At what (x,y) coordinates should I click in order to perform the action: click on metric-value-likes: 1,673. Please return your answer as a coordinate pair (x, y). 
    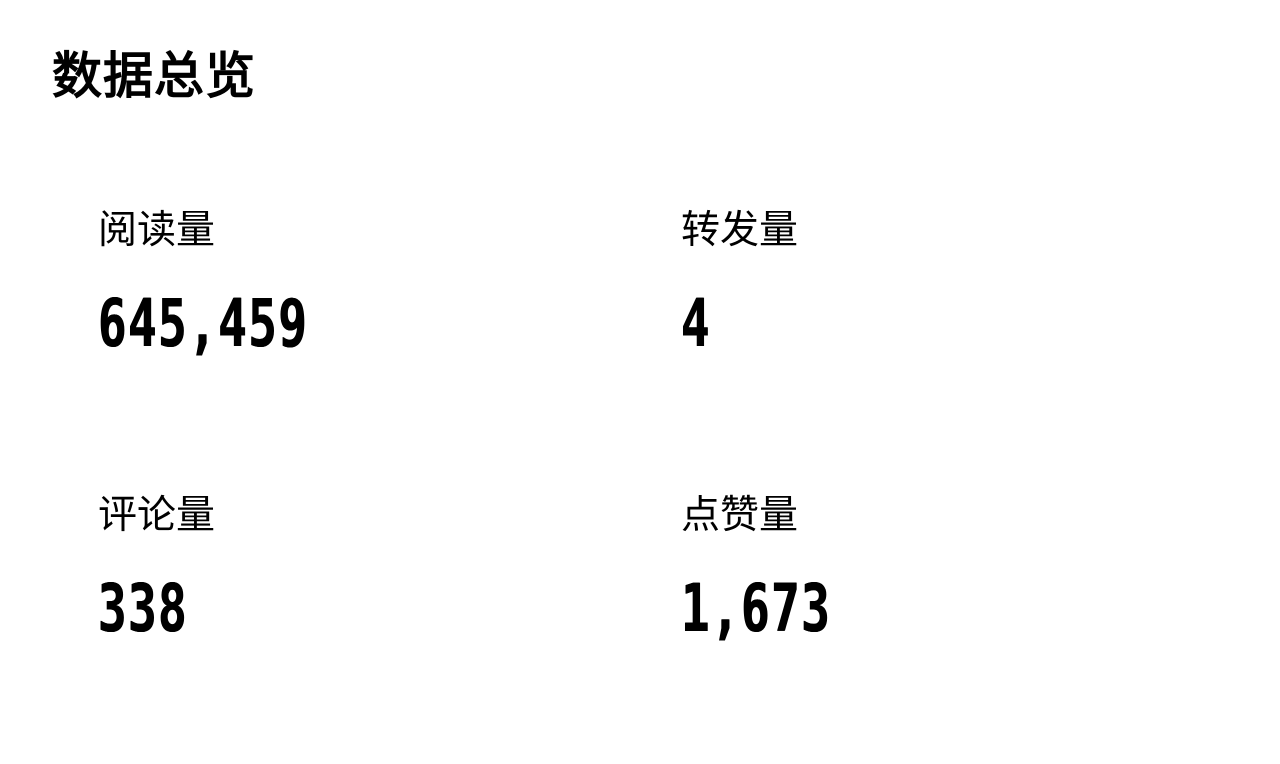
    Looking at the image, I should click on (756, 608).